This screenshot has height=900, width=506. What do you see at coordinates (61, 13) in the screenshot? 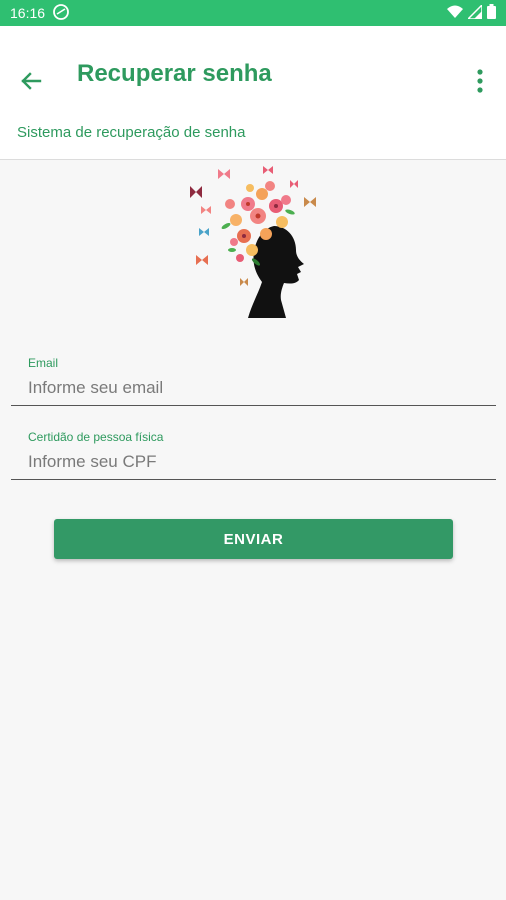
I see `sync-icon` at bounding box center [61, 13].